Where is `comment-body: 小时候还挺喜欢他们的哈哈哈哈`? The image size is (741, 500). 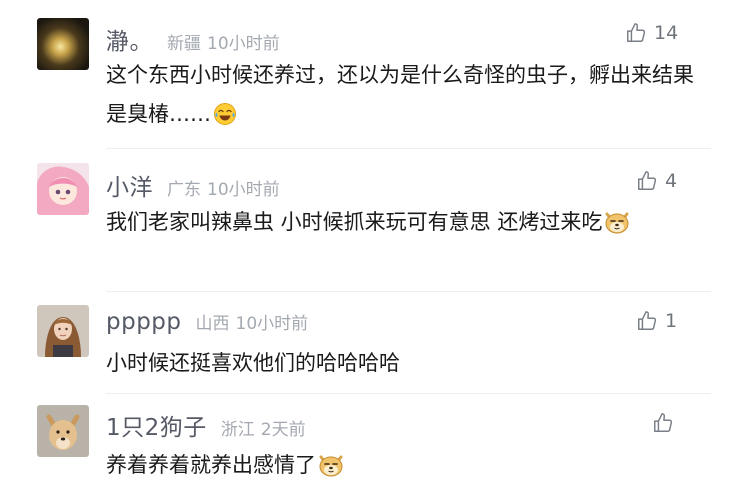
comment-body: 小时候还挺喜欢他们的哈哈哈哈 is located at coordinates (253, 363).